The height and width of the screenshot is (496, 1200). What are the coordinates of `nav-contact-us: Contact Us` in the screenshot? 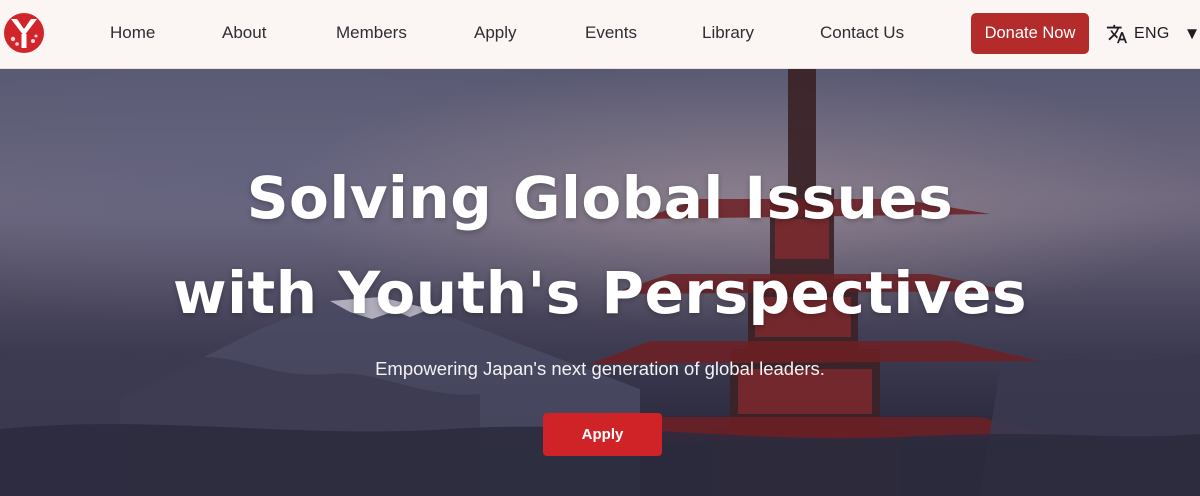 It's located at (862, 33).